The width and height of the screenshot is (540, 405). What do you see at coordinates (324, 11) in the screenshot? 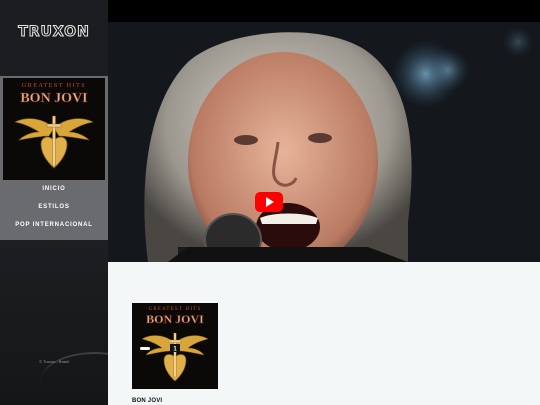
I see `top-bar` at bounding box center [324, 11].